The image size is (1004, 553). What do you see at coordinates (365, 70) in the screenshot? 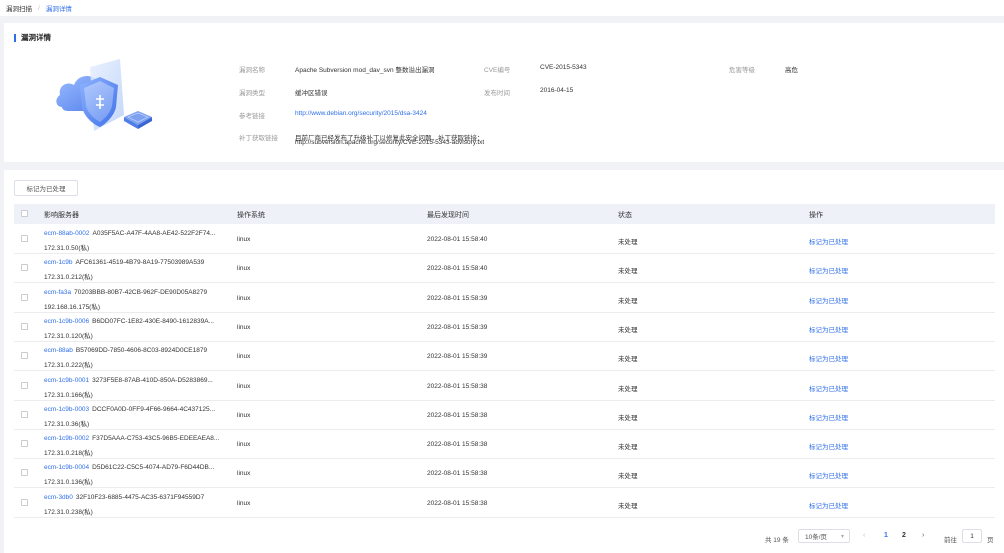
I see `value-vuln-name: Apache Subversion mod_dav_svn 整数溢出漏洞` at bounding box center [365, 70].